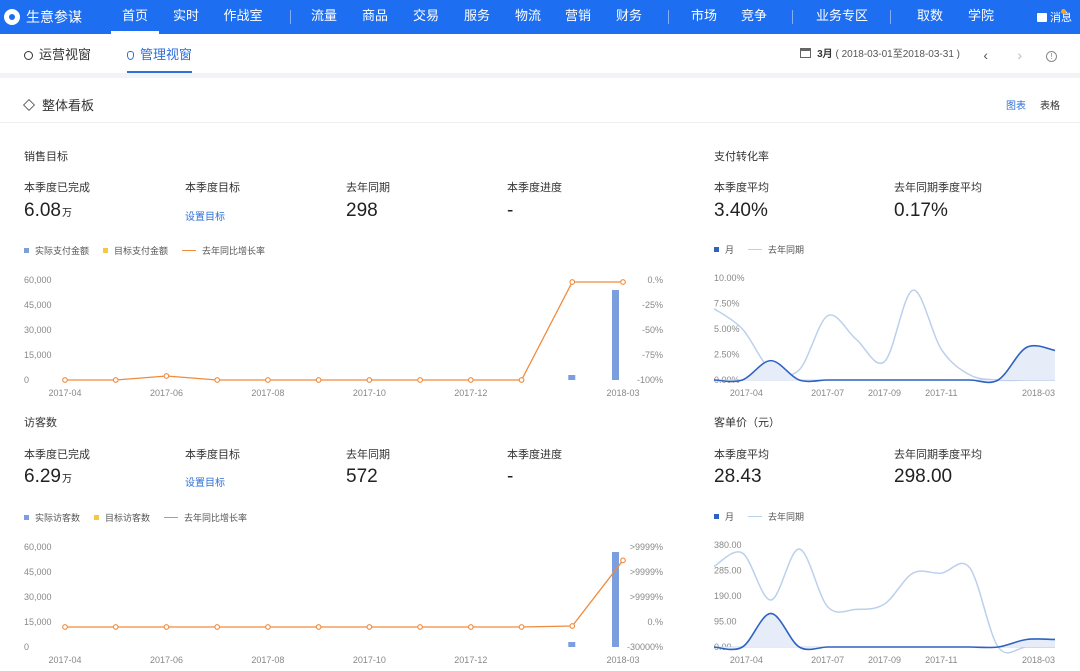 The height and width of the screenshot is (671, 1080). What do you see at coordinates (650, 380) in the screenshot?
I see `y2-tick-label: -100%` at bounding box center [650, 380].